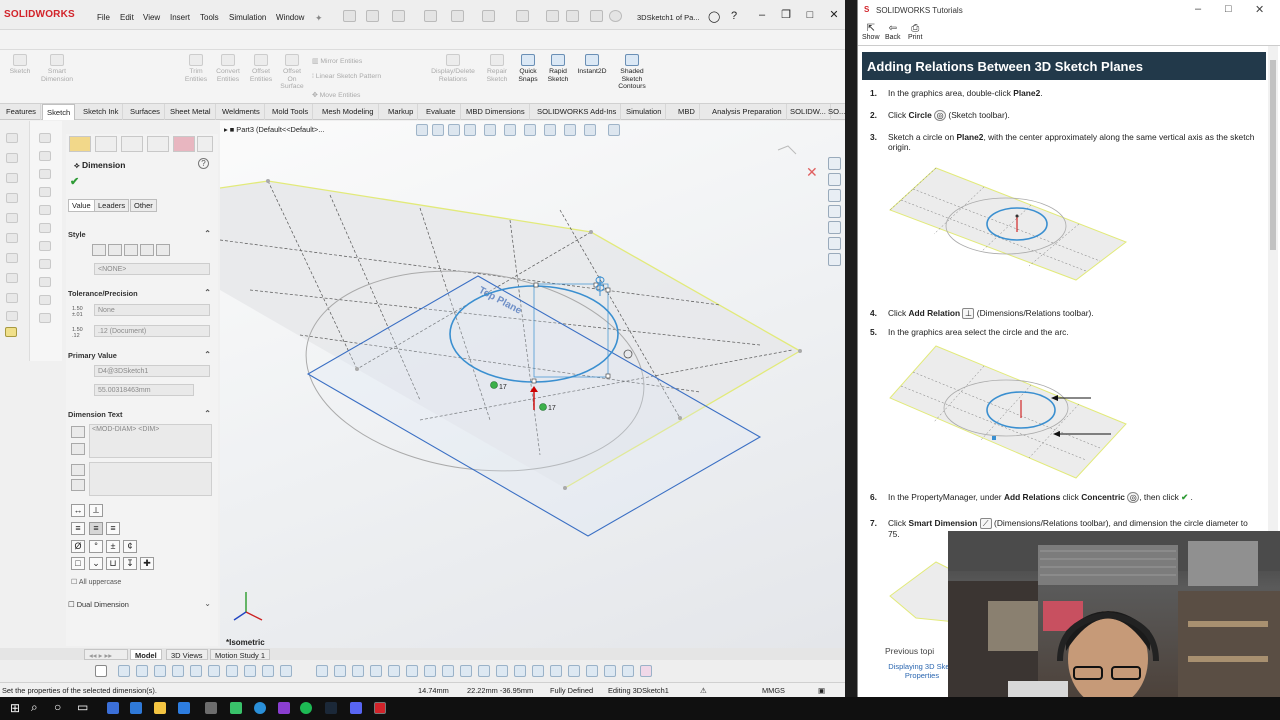 This screenshot has width=1280, height=720. What do you see at coordinates (538, 671) in the screenshot?
I see `filter-23-icon` at bounding box center [538, 671].